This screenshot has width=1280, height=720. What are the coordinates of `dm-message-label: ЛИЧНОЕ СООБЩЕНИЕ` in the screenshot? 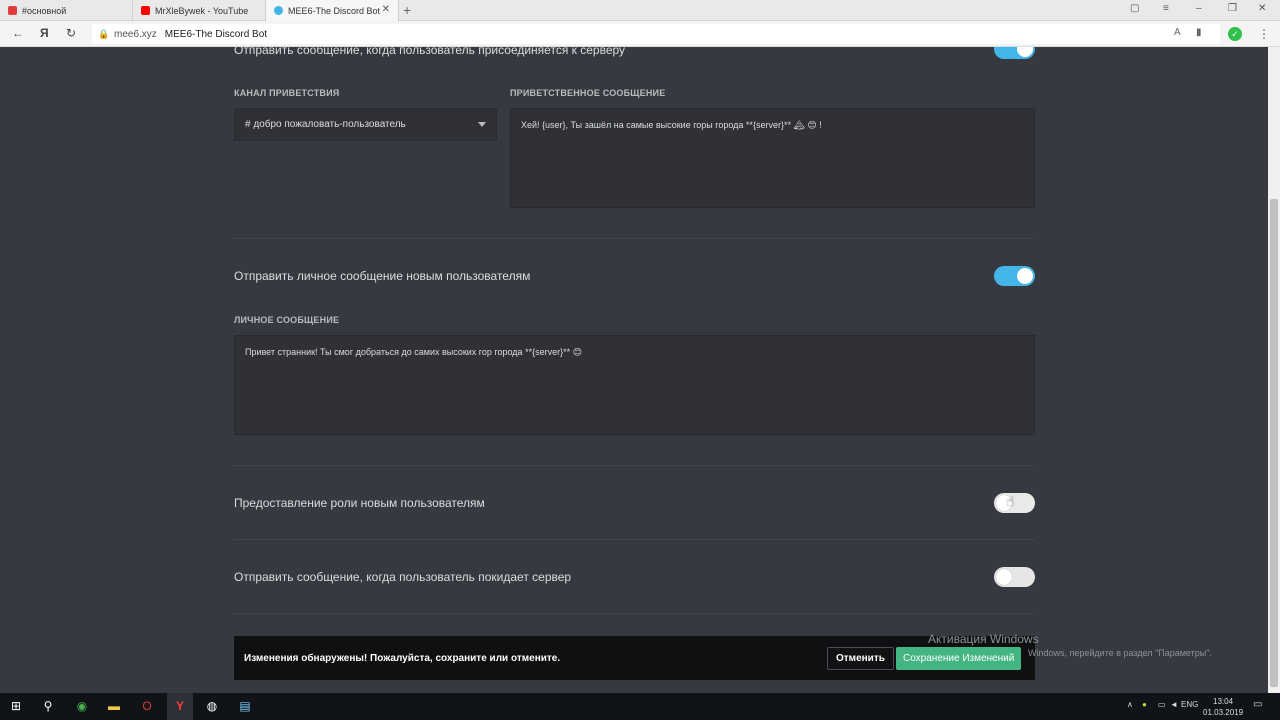 It's located at (287, 320).